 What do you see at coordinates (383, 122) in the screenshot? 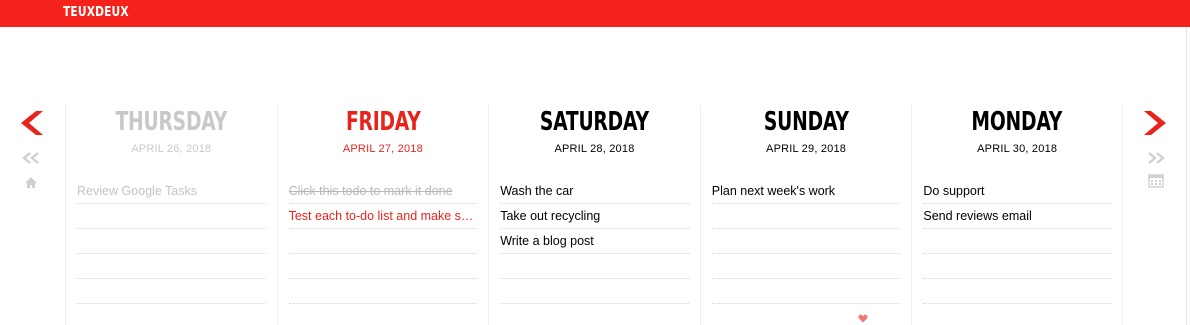
I see `day-name: FRIDAY` at bounding box center [383, 122].